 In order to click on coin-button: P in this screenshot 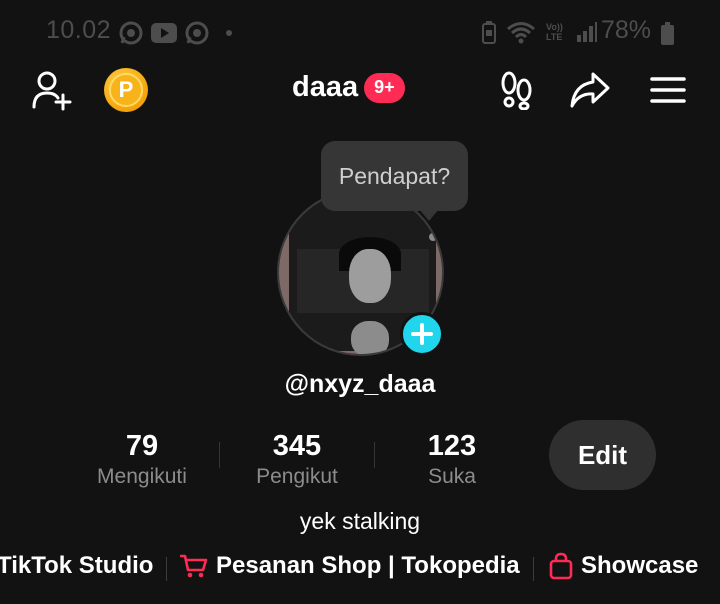, I will do `click(126, 90)`.